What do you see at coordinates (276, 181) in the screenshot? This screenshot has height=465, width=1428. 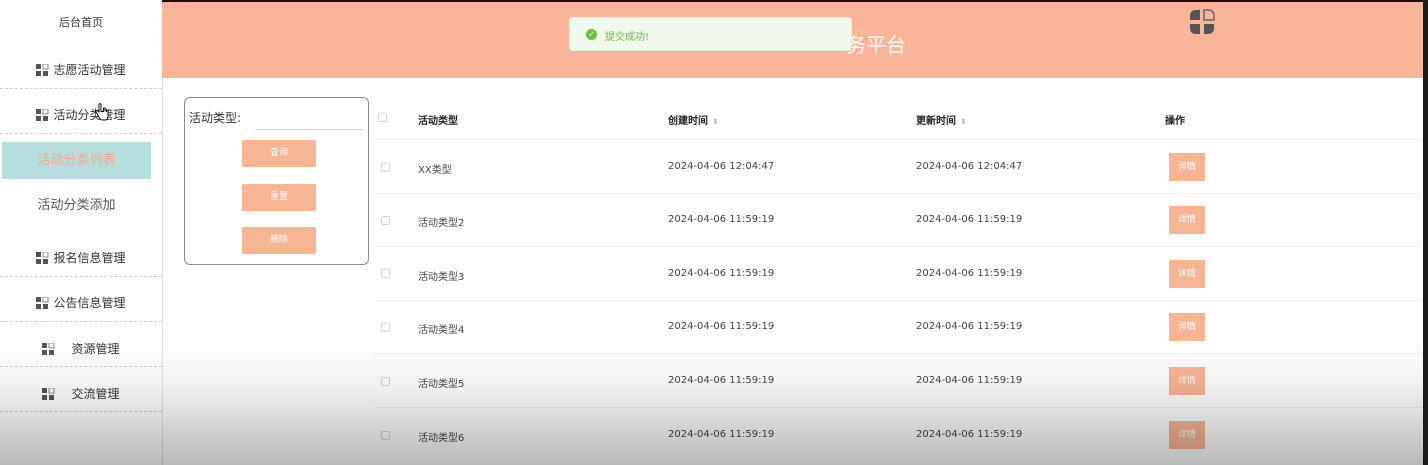 I see `search-panel: 活动类型: 查询 重置 删除` at bounding box center [276, 181].